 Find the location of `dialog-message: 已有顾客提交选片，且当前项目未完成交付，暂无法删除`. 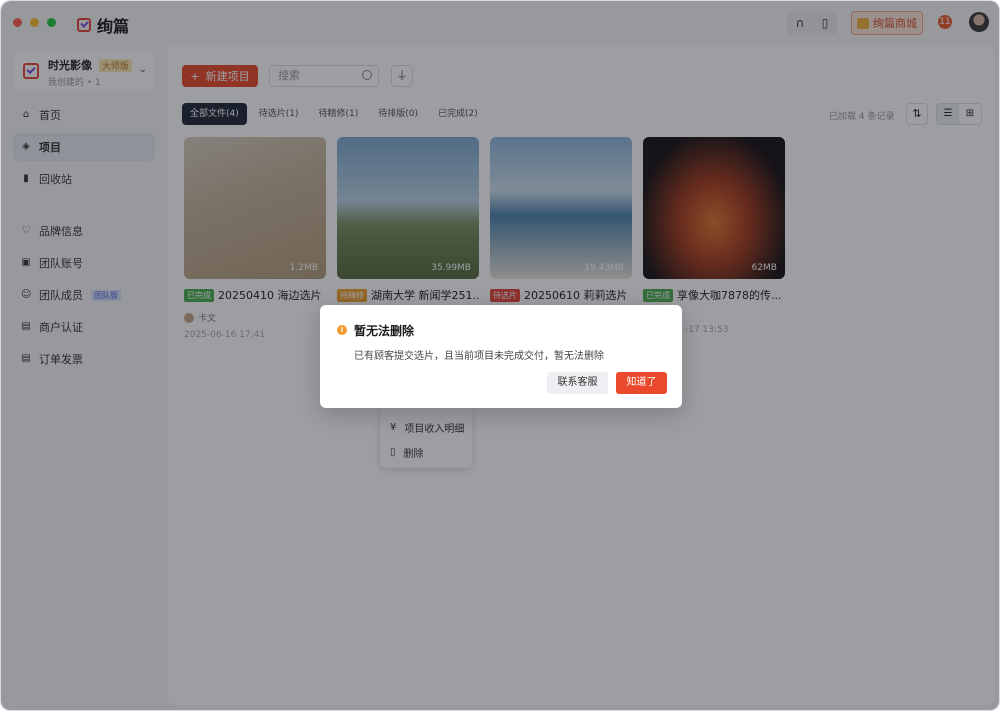

dialog-message: 已有顾客提交选片，且当前项目未完成交付，暂无法删除 is located at coordinates (479, 356).